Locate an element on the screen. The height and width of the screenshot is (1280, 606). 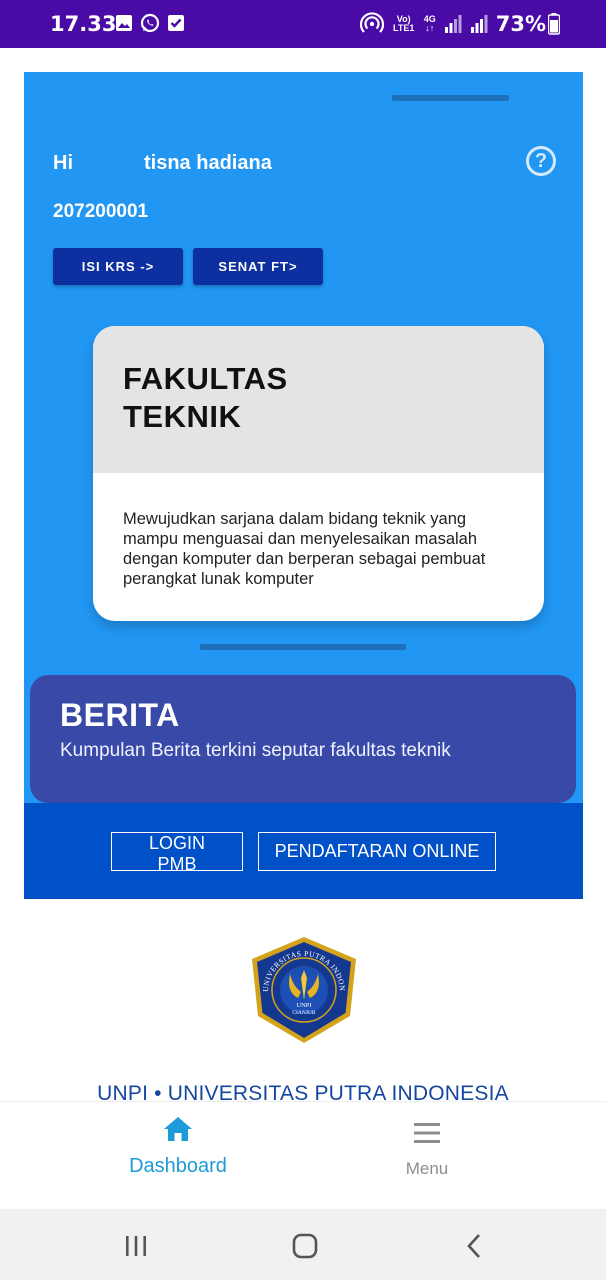
nav-dashboard: Dashboard is located at coordinates (178, 1146).